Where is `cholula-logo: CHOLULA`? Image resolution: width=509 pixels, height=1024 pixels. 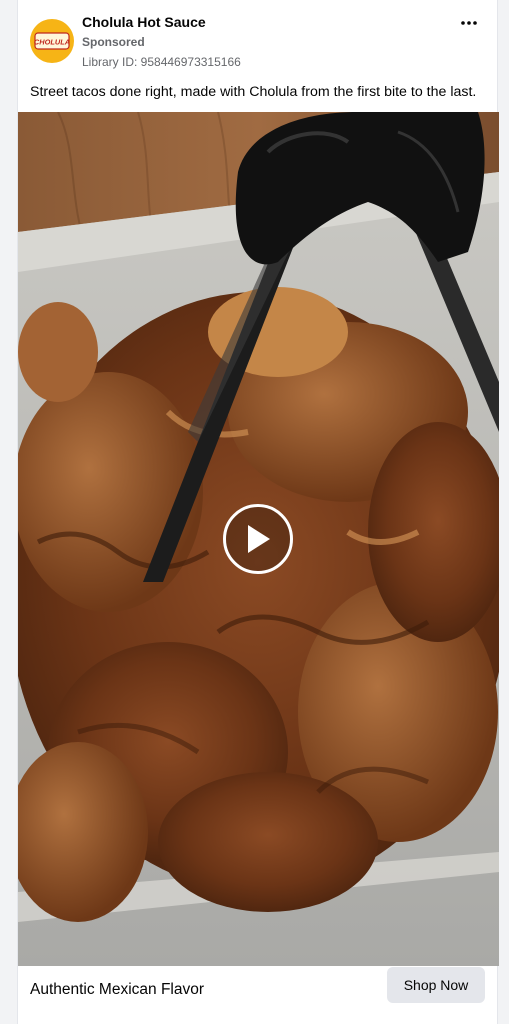
cholula-logo: CHOLULA is located at coordinates (52, 41).